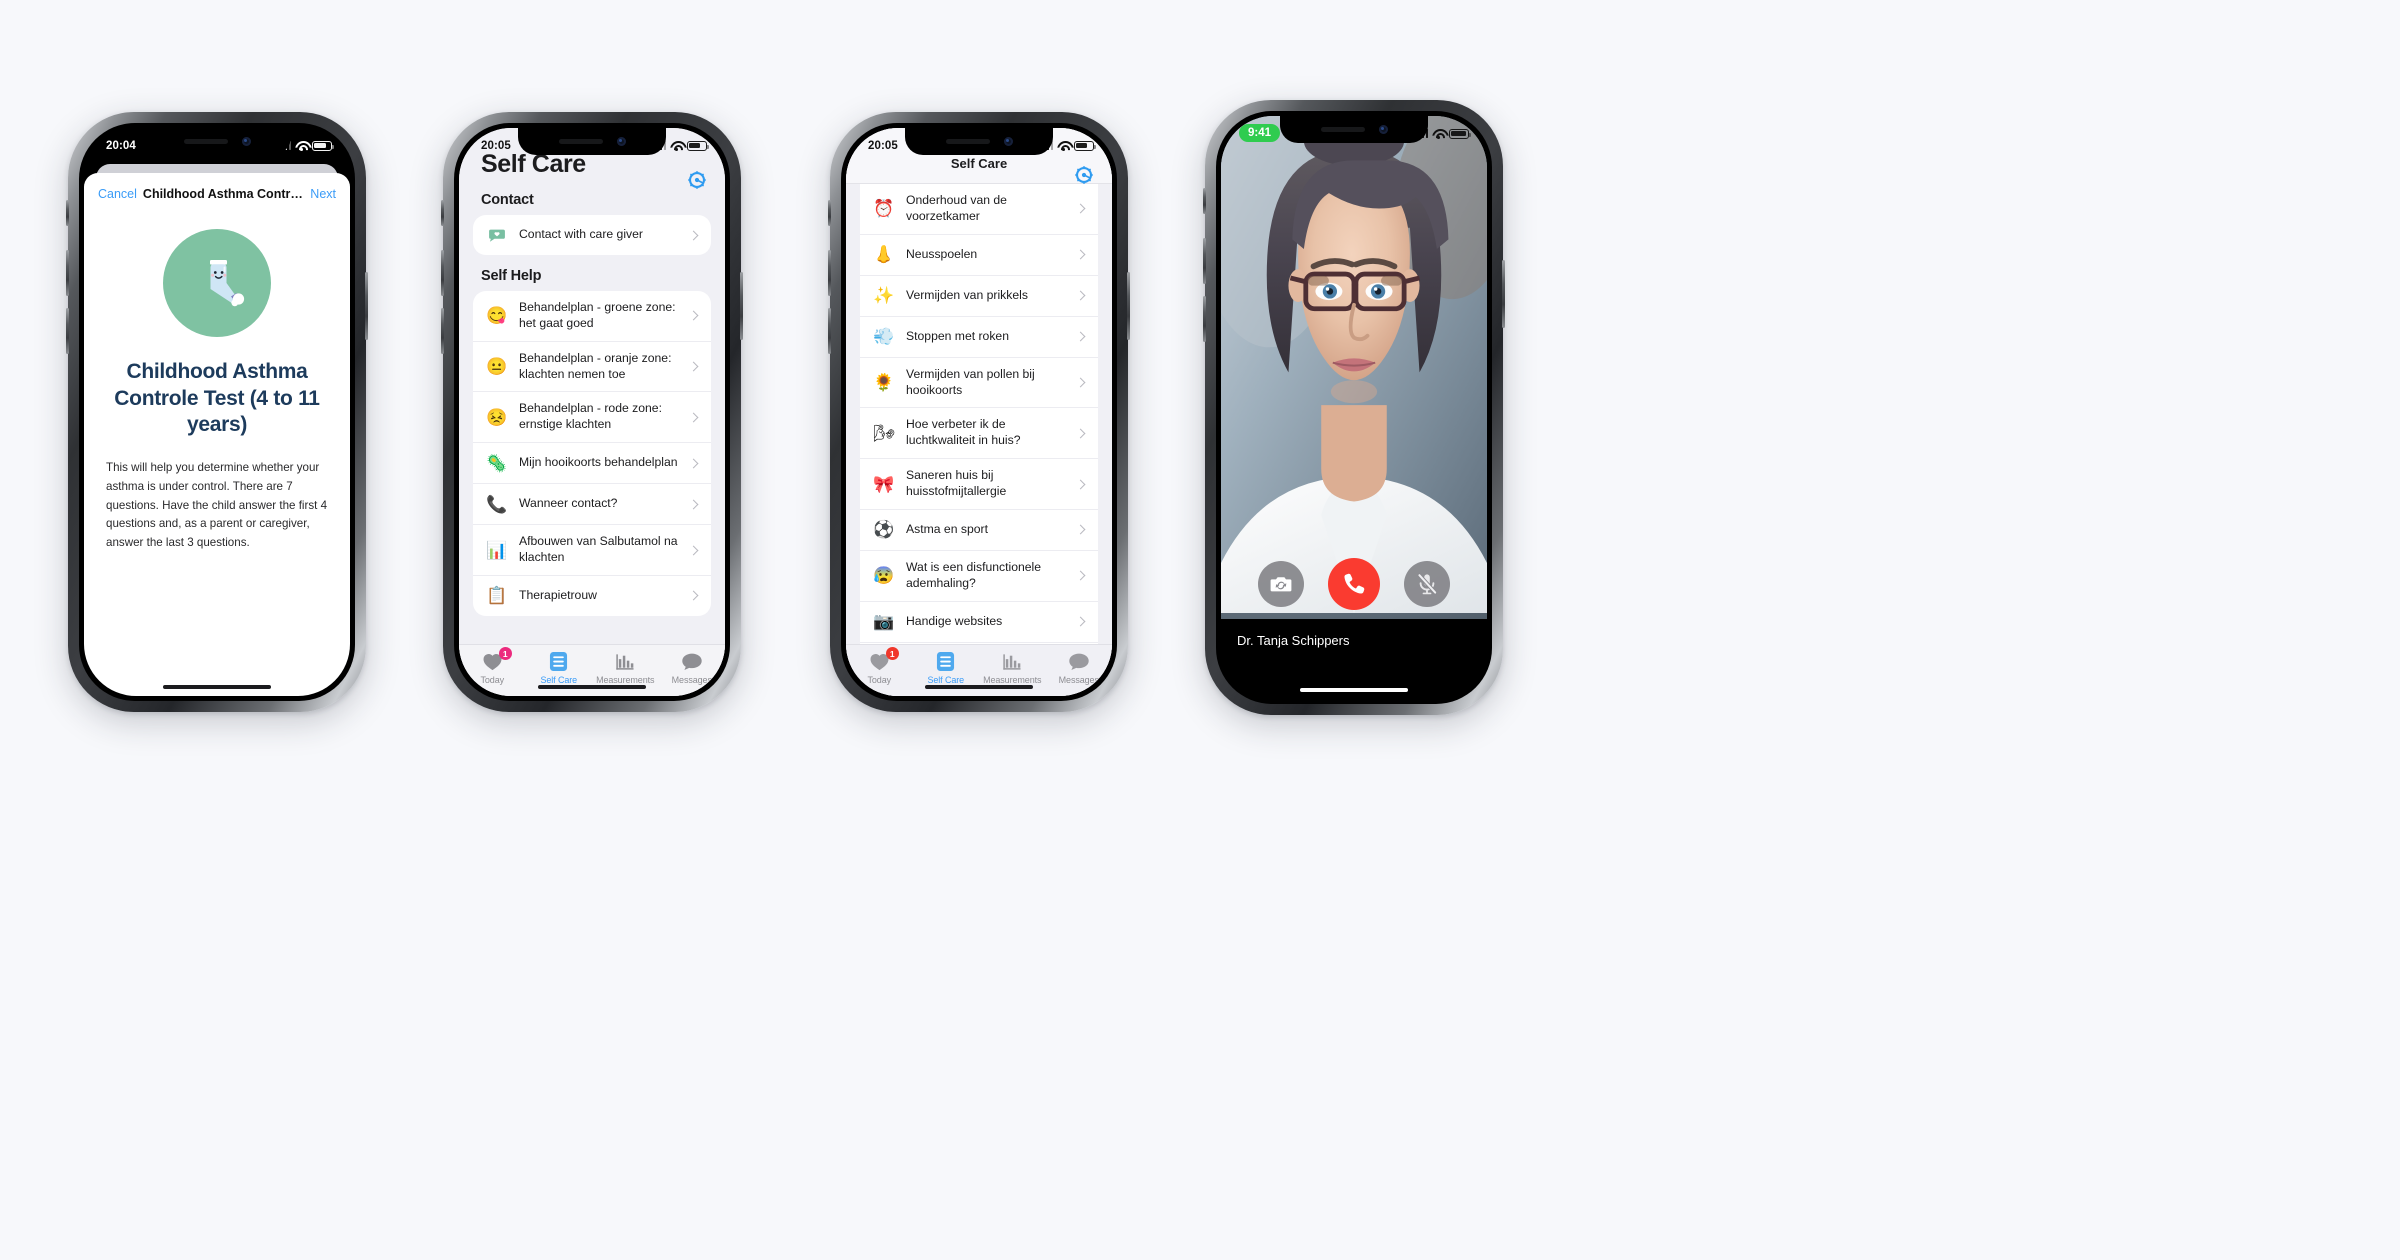  I want to click on sheet-navigation-bar: Cancel Childhood Asthma Controle... Next, so click(217, 194).